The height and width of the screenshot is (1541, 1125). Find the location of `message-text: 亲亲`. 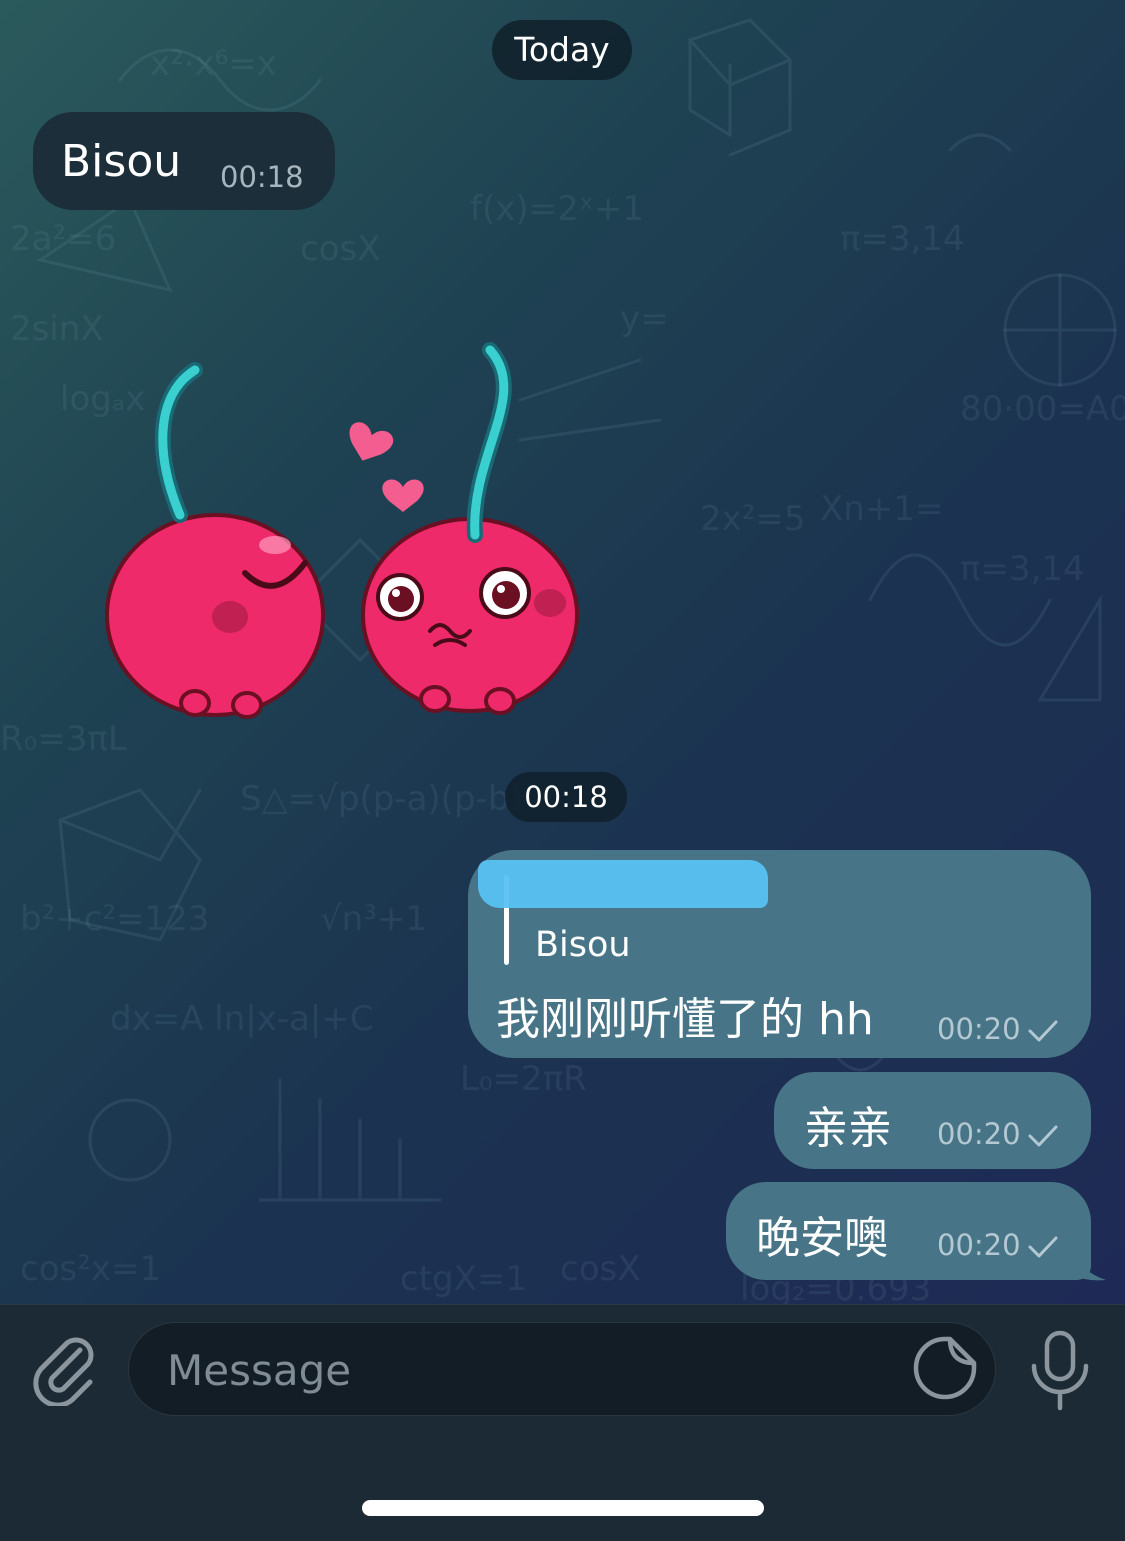

message-text: 亲亲 is located at coordinates (848, 1128).